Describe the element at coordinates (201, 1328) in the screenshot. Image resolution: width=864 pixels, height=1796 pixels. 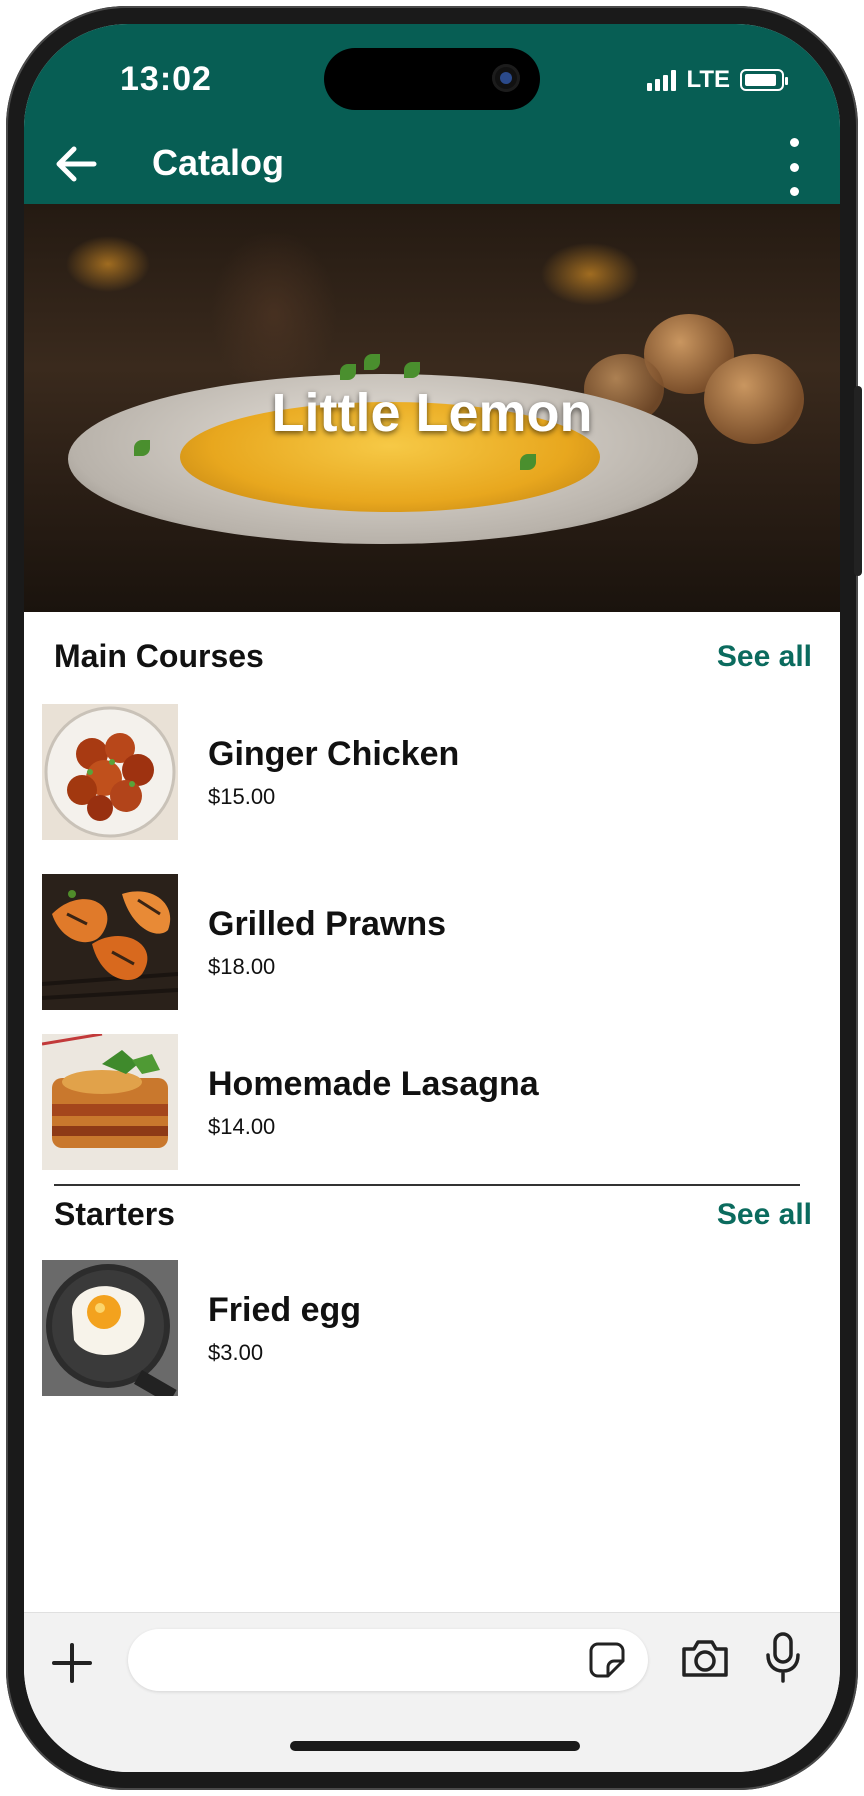
I see `list-item: Fried egg $3.00` at that location.